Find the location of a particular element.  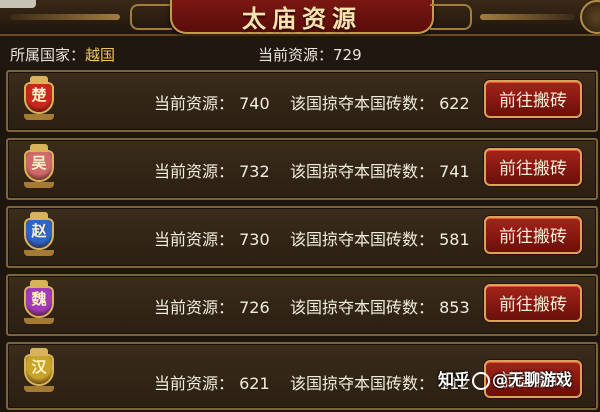

row-bricks: 该国掠夺本国砖数： 622 is located at coordinates (380, 102).